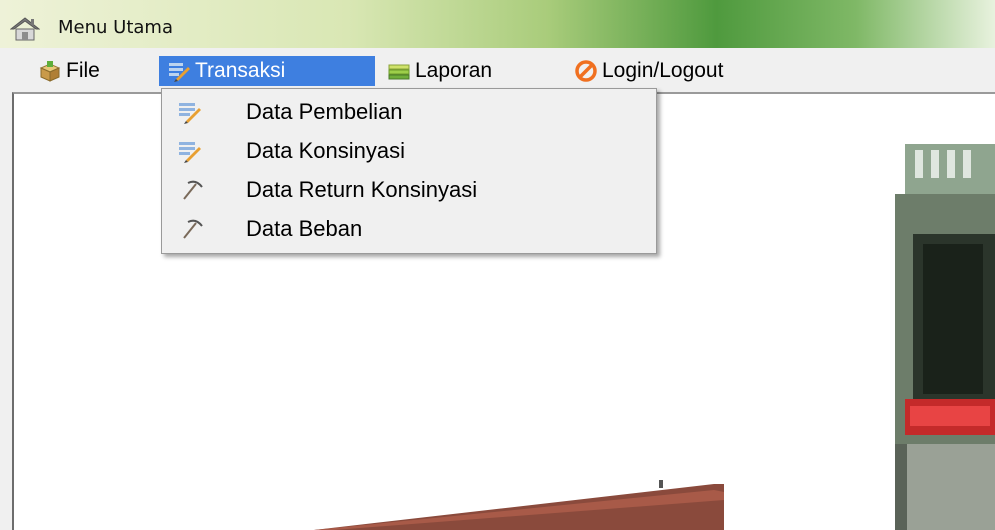 The height and width of the screenshot is (530, 995). What do you see at coordinates (409, 229) in the screenshot?
I see `menu-item-data-beban: Data Beban` at bounding box center [409, 229].